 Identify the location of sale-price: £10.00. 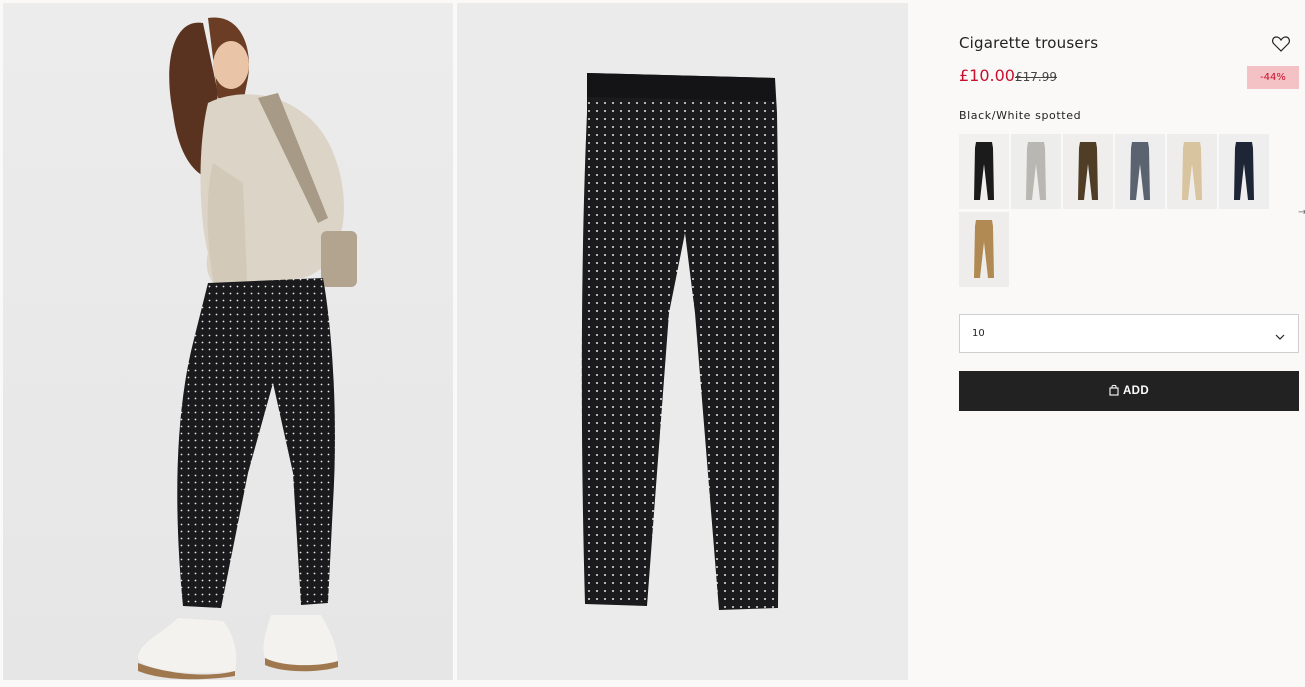
(987, 75).